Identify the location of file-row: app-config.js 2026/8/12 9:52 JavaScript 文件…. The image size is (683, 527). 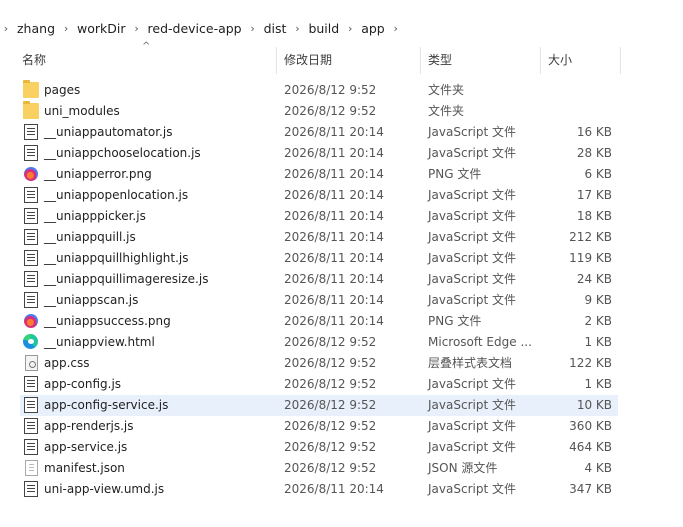
(319, 384).